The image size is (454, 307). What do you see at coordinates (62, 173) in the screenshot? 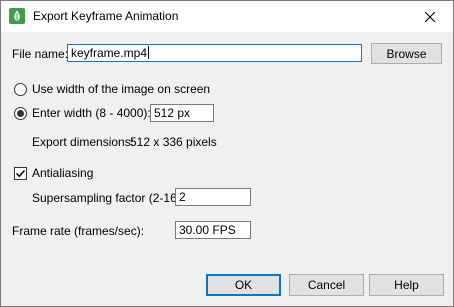
I see `antialiasing-label: Antialiasing` at bounding box center [62, 173].